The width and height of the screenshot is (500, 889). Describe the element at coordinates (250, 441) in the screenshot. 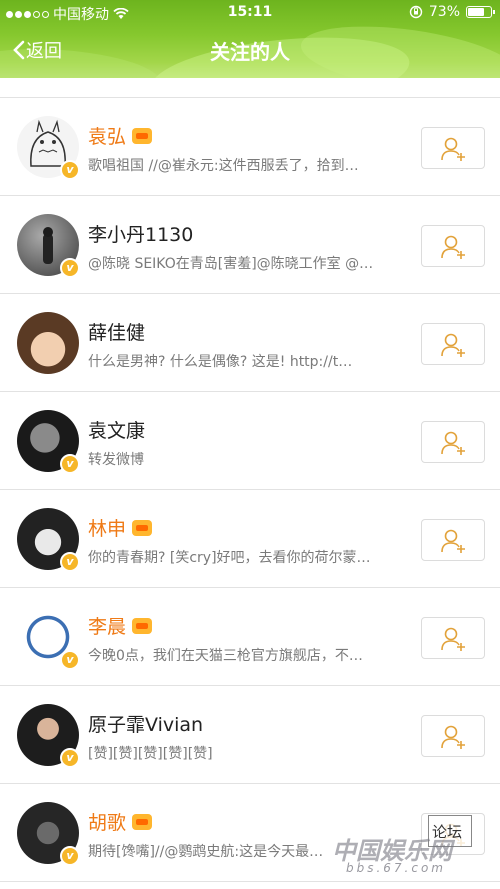

I see `list-item: v 袁文康 转发微博` at that location.